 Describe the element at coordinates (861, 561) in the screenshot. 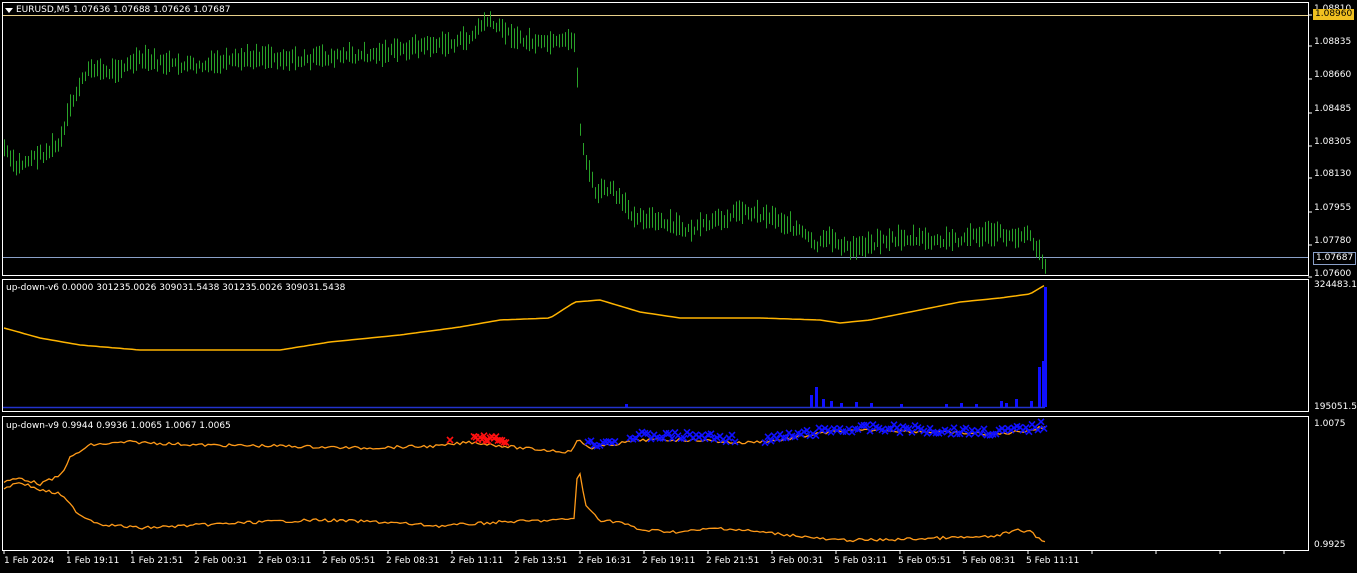

I see `time-axis-label: 5 Feb 03:11` at that location.